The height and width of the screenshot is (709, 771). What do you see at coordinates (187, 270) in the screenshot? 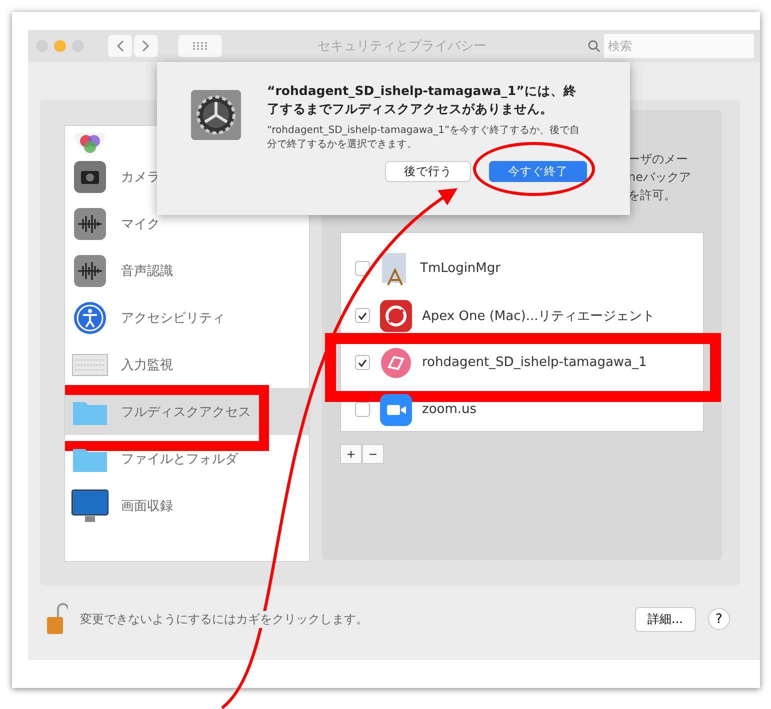
I see `category-item: 音声認識` at bounding box center [187, 270].